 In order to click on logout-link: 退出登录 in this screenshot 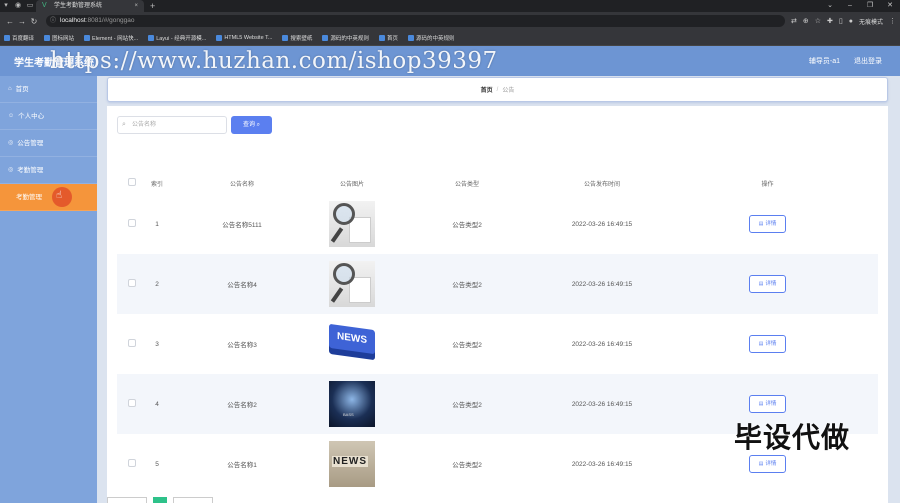, I will do `click(868, 61)`.